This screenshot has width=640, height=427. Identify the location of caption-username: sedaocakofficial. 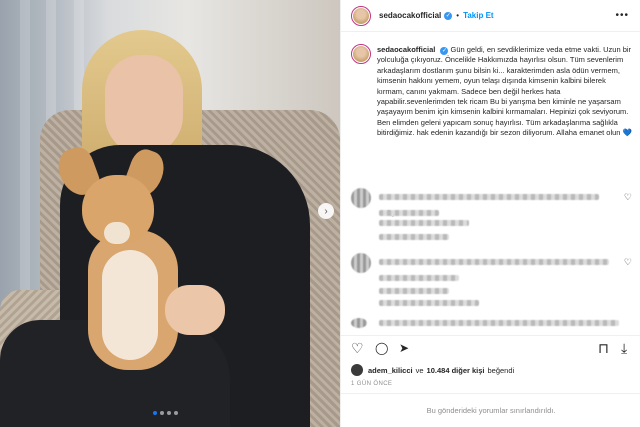
(406, 49).